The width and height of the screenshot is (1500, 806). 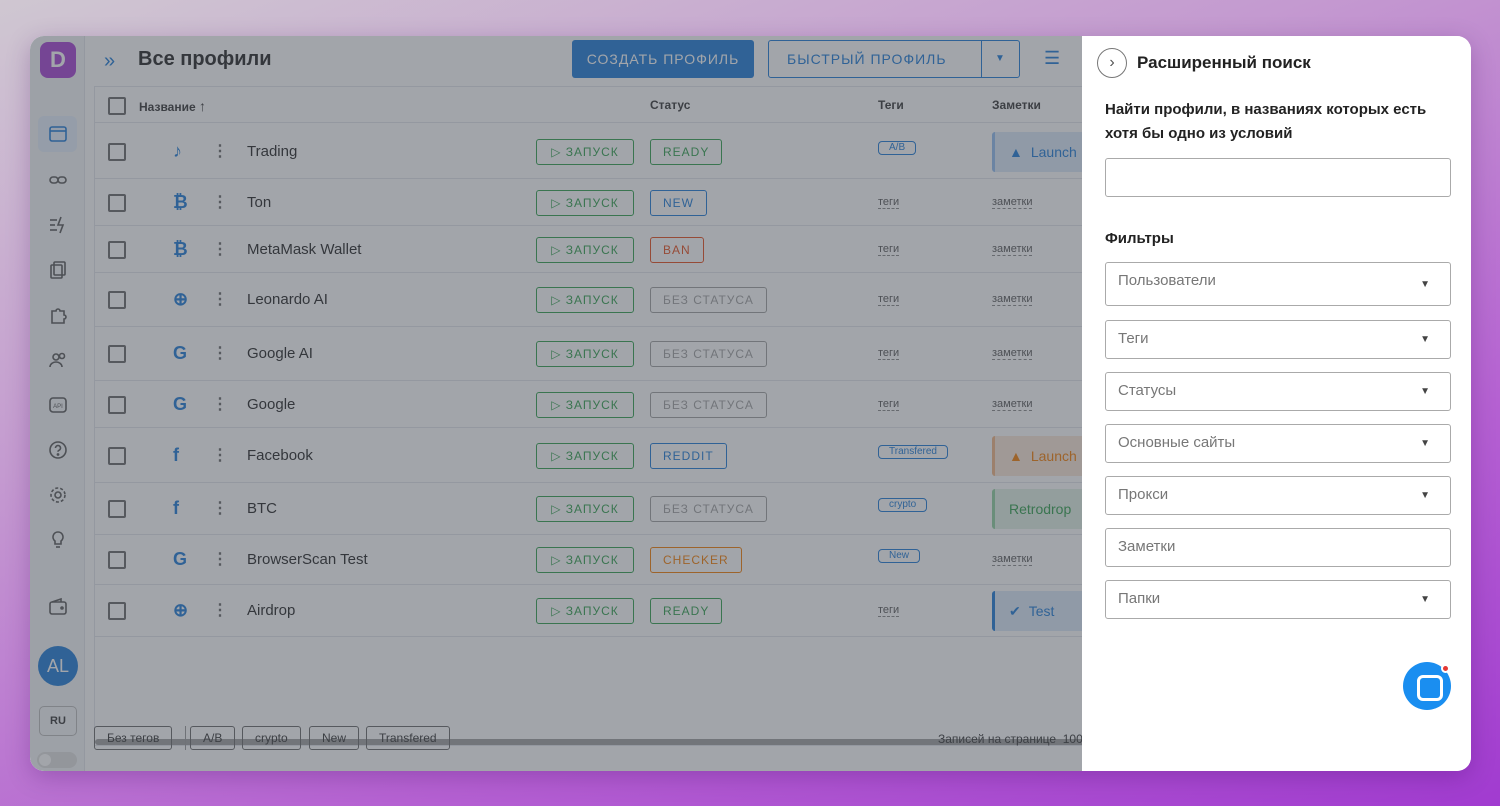 I want to click on filters-heading: Фильтры, so click(x=1139, y=238).